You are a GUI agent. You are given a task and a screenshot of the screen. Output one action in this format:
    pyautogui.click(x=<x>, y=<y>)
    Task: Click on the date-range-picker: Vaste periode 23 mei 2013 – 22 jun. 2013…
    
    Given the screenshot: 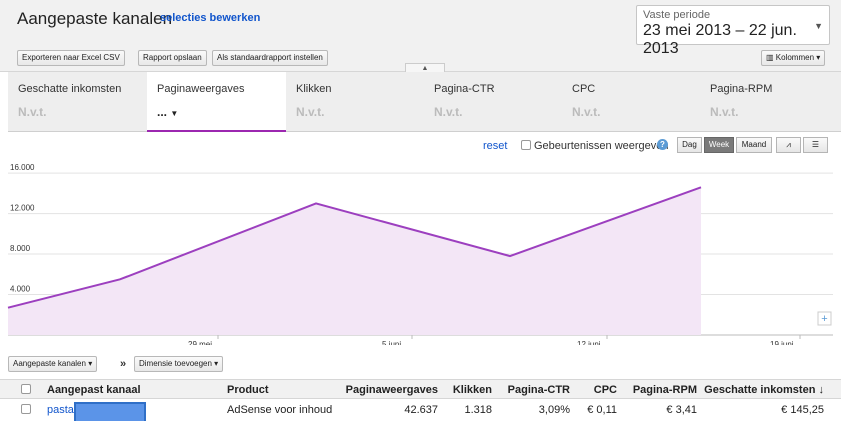 What is the action you would take?
    pyautogui.click(x=733, y=31)
    